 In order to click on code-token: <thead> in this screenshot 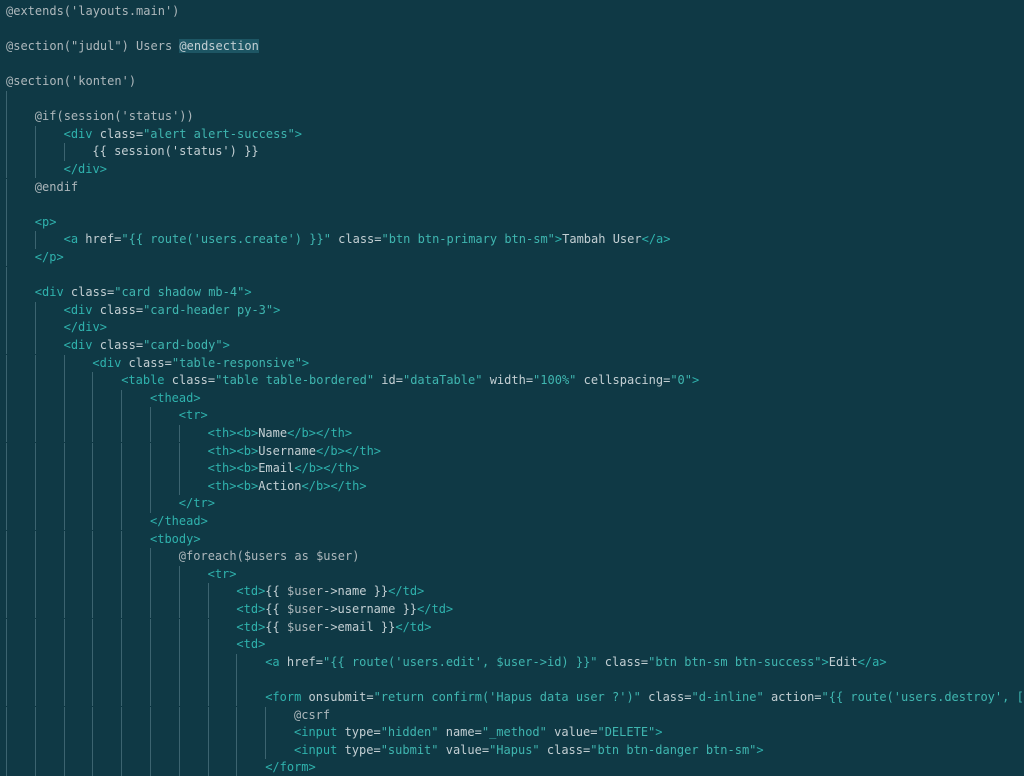, I will do `click(175, 397)`.